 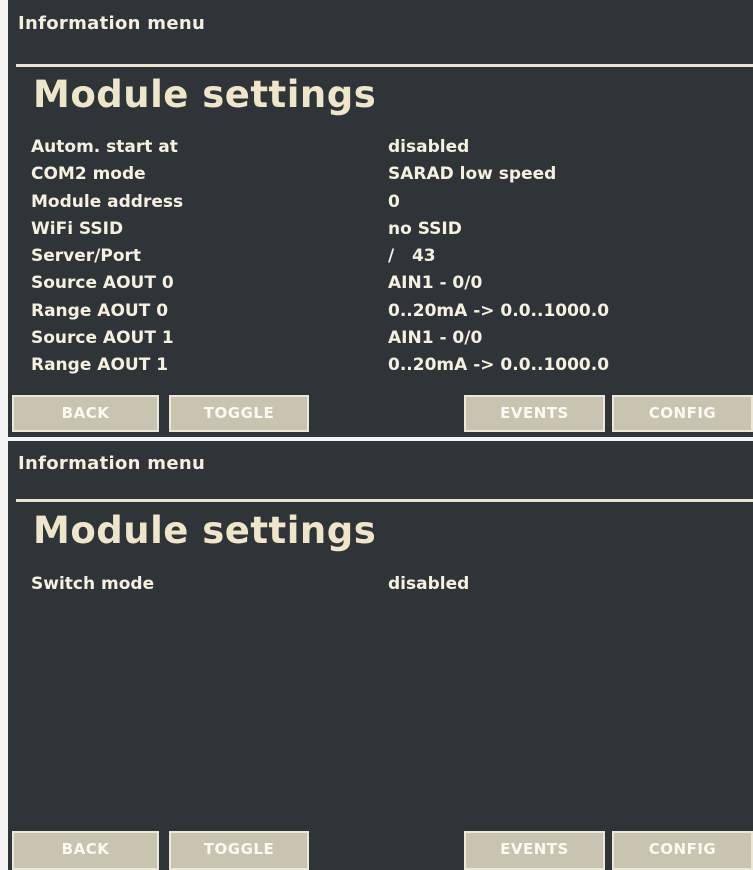 What do you see at coordinates (104, 147) in the screenshot?
I see `setting-label: Autom. start at` at bounding box center [104, 147].